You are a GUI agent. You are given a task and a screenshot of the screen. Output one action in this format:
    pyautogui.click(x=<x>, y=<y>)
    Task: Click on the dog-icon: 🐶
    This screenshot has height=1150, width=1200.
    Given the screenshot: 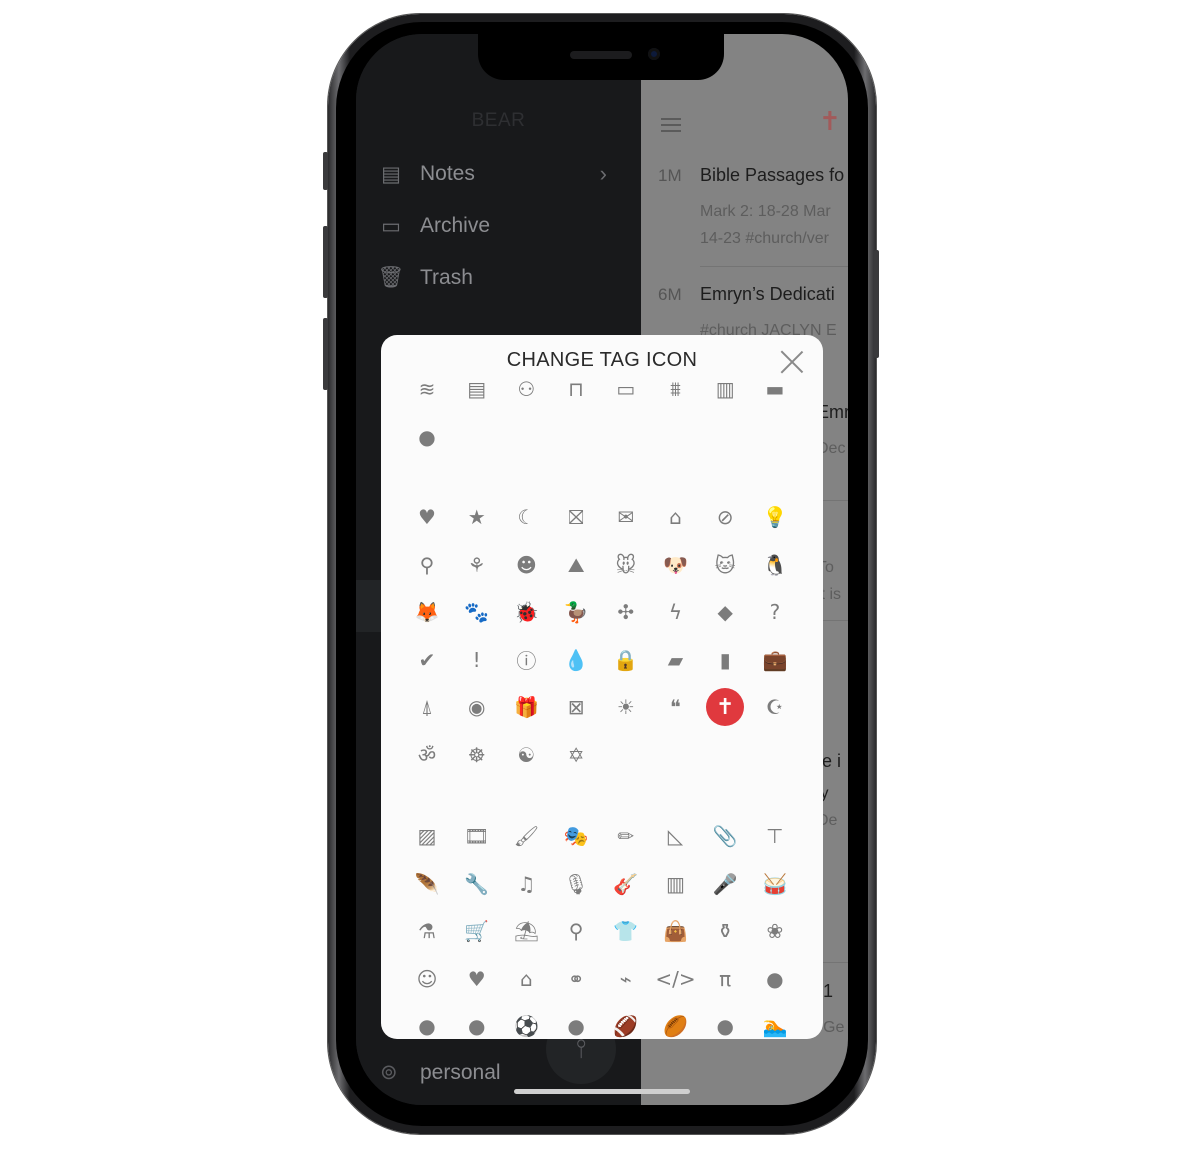 What is the action you would take?
    pyautogui.click(x=676, y=565)
    